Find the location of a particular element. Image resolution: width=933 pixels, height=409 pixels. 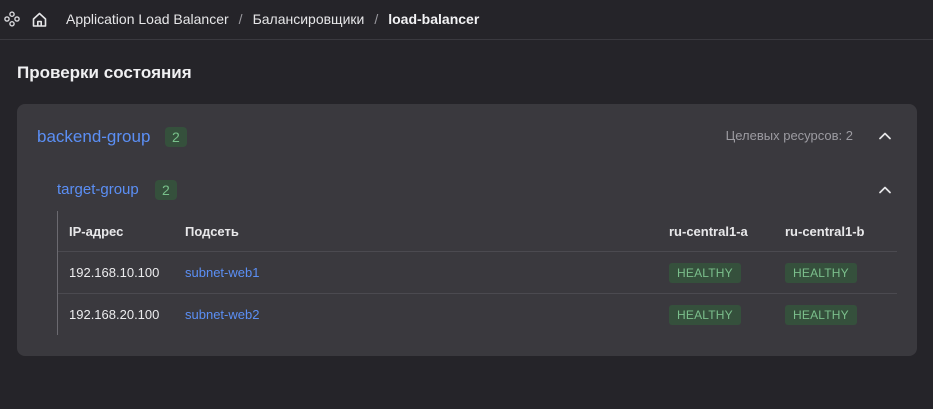

ip-address: 192.168.20.100 is located at coordinates (114, 314).